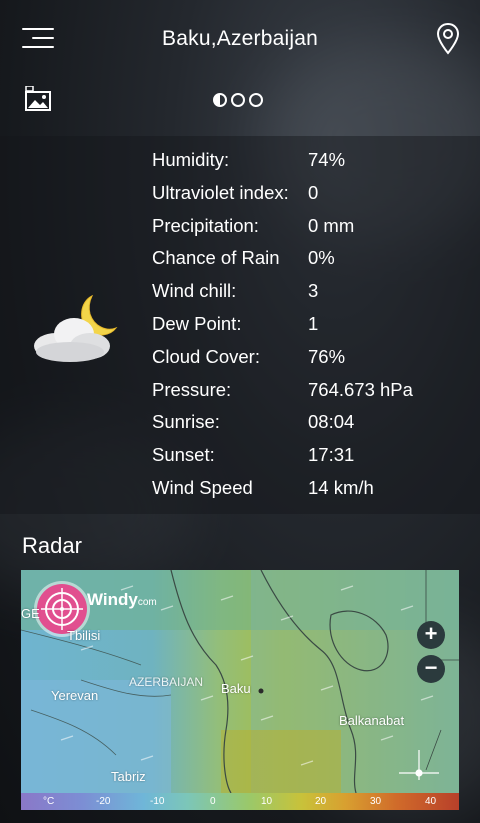  What do you see at coordinates (360, 389) in the screenshot?
I see `detail-value: 764.673 hPa` at bounding box center [360, 389].